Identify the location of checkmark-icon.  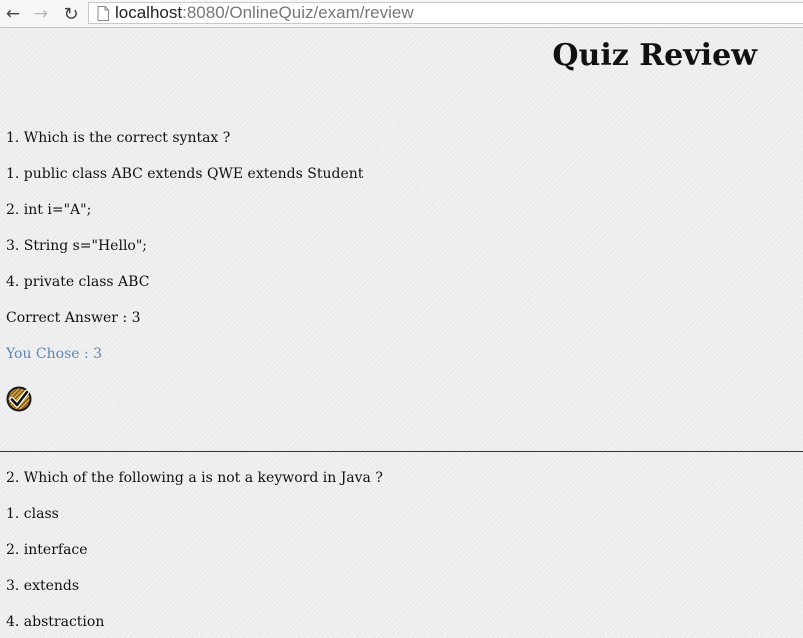
(19, 399).